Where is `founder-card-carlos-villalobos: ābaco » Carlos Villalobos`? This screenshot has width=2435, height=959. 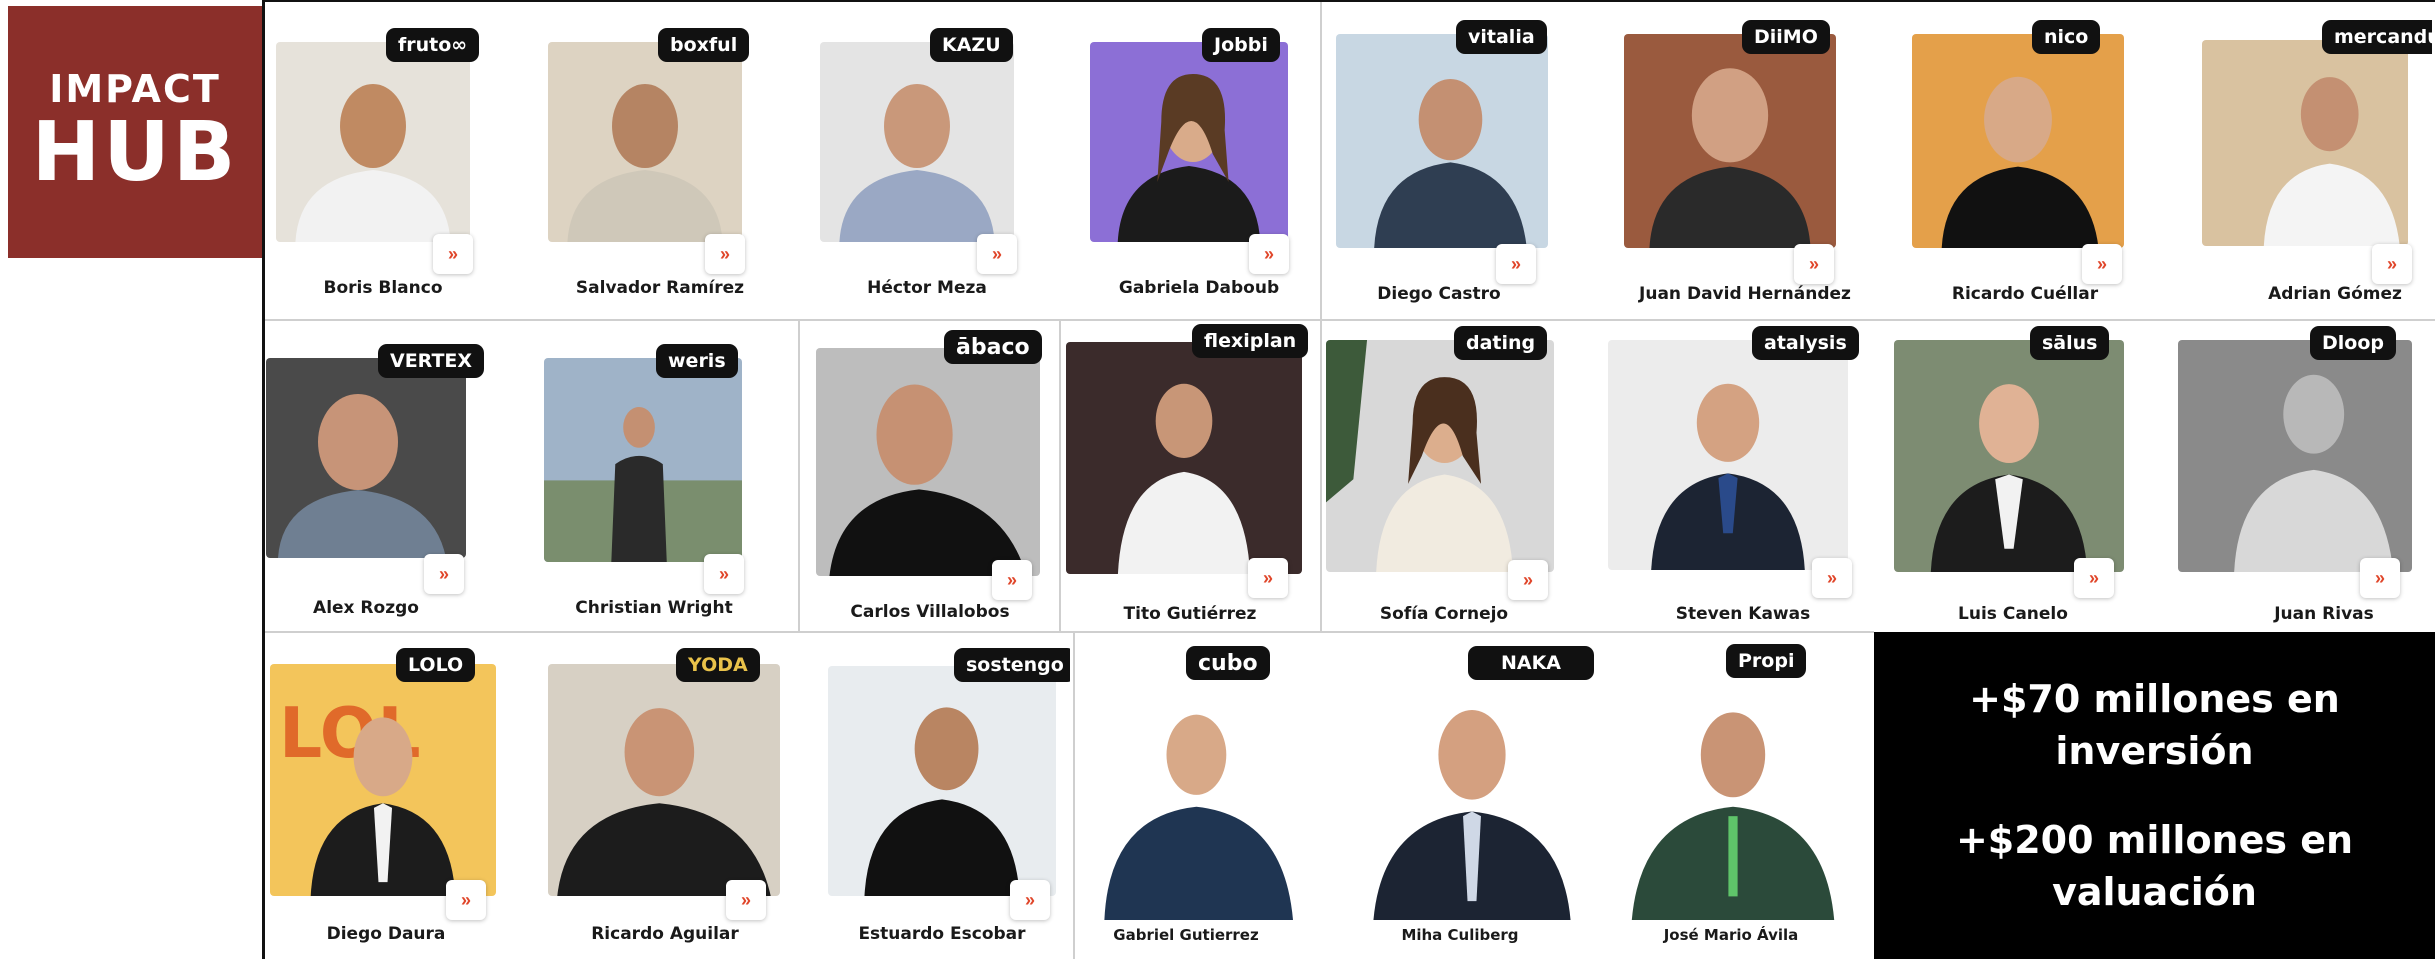
founder-card-carlos-villalobos: ābaco » Carlos Villalobos is located at coordinates (930, 476).